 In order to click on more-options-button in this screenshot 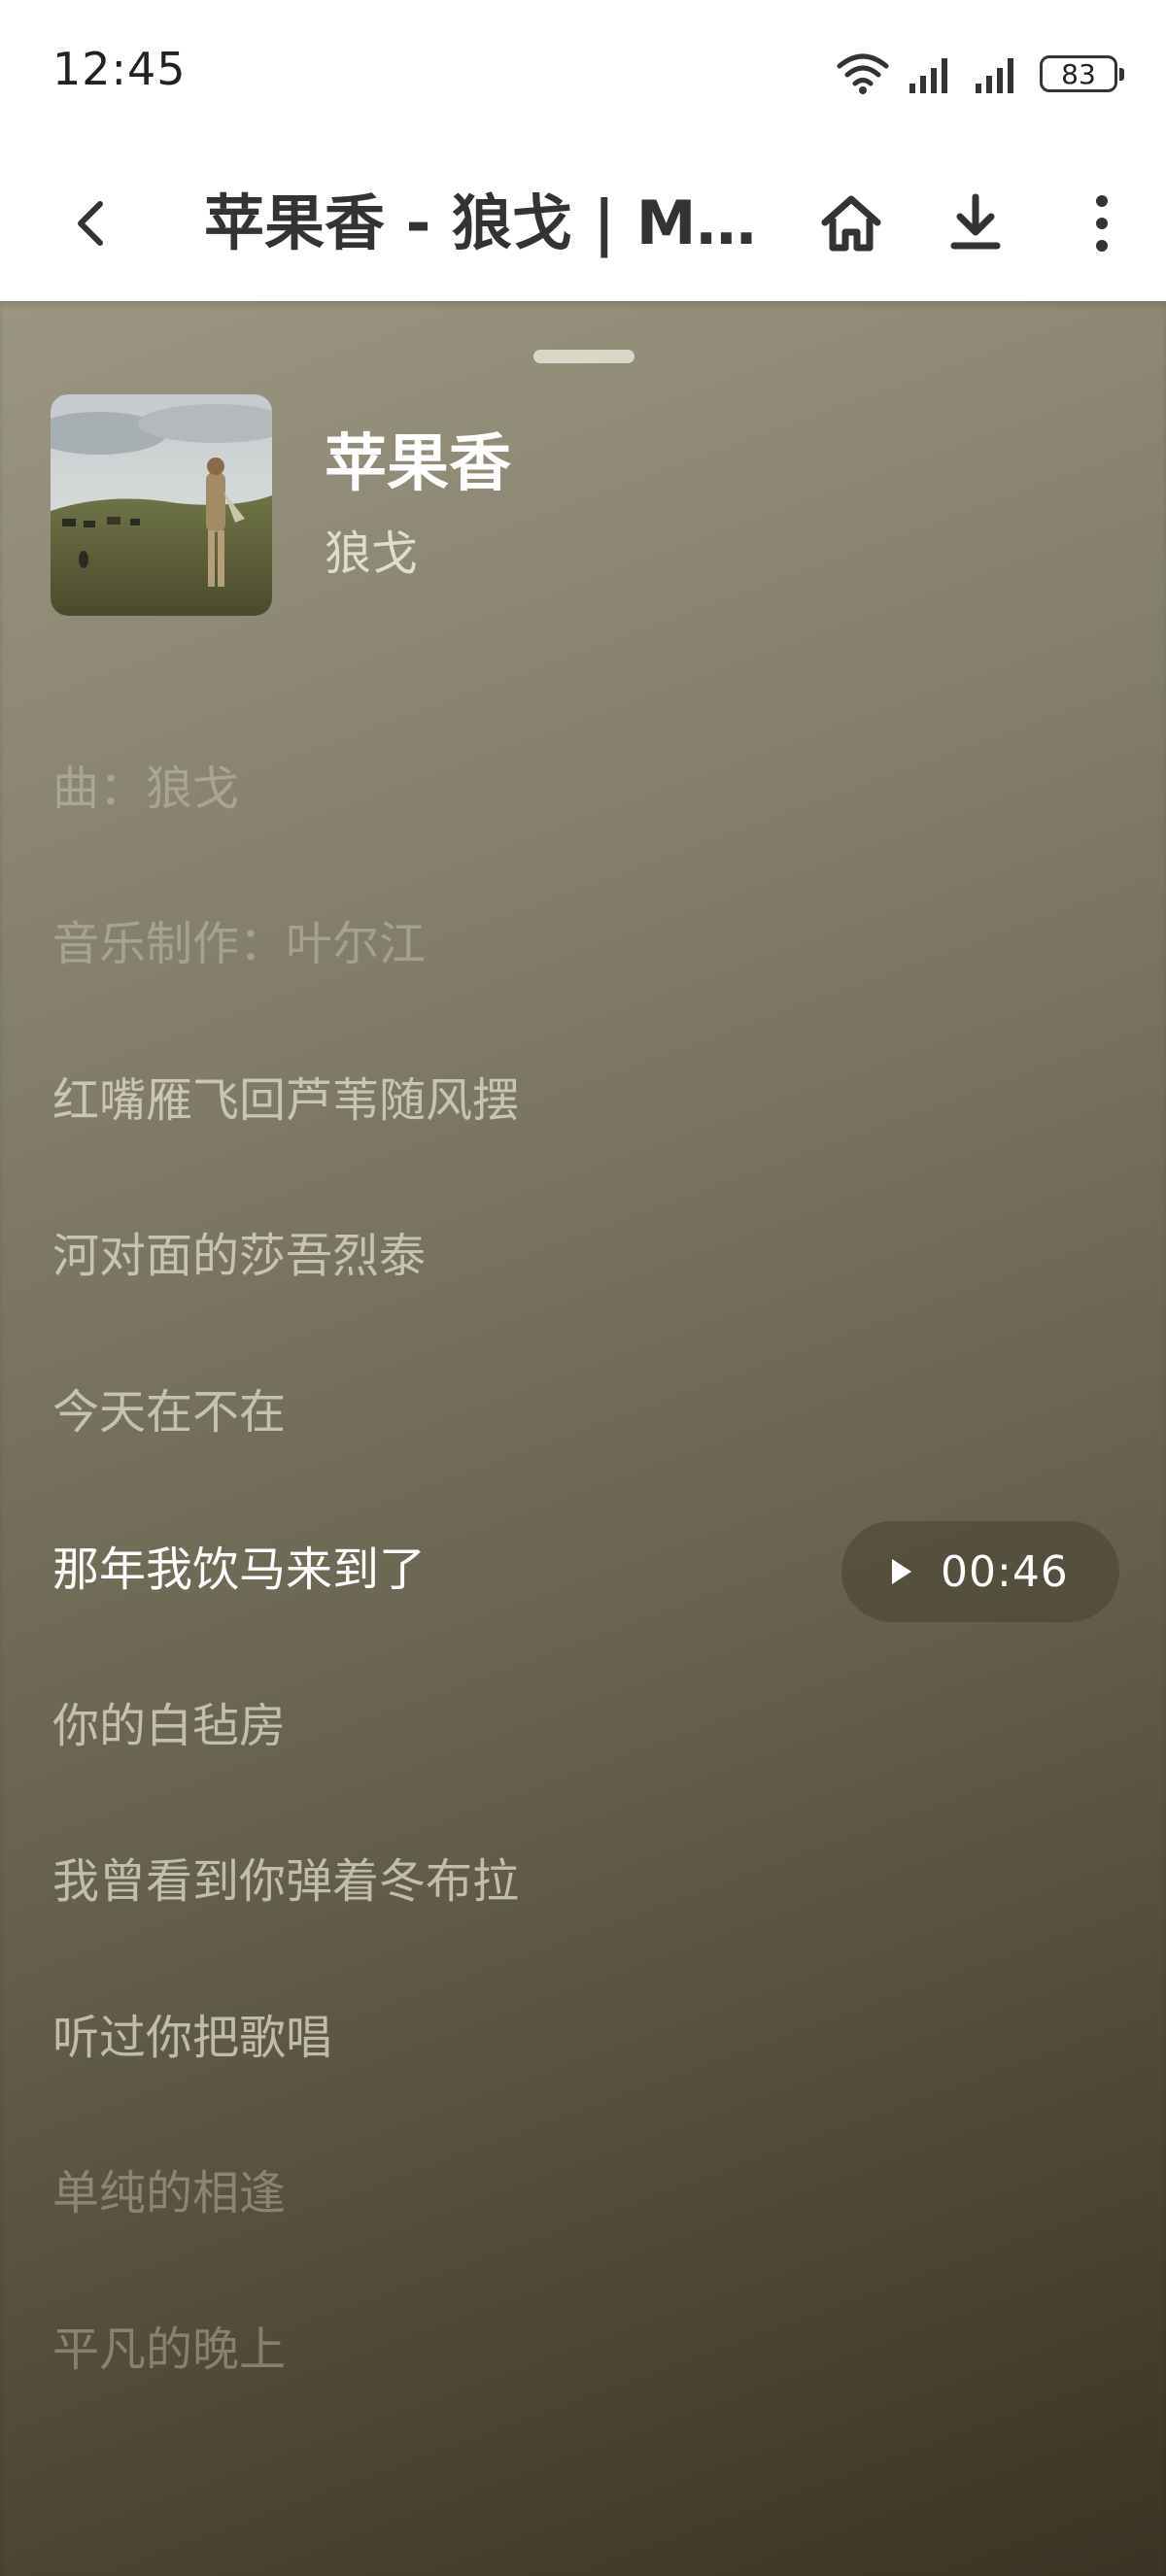, I will do `click(1102, 223)`.